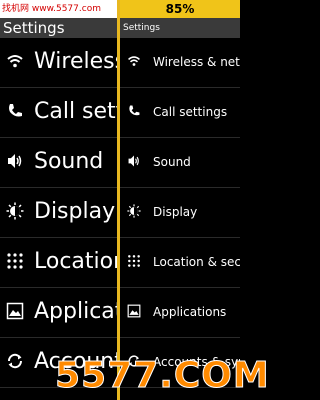 This screenshot has height=400, width=320. I want to click on settings-item-location-security: Location & security, so click(180, 263).